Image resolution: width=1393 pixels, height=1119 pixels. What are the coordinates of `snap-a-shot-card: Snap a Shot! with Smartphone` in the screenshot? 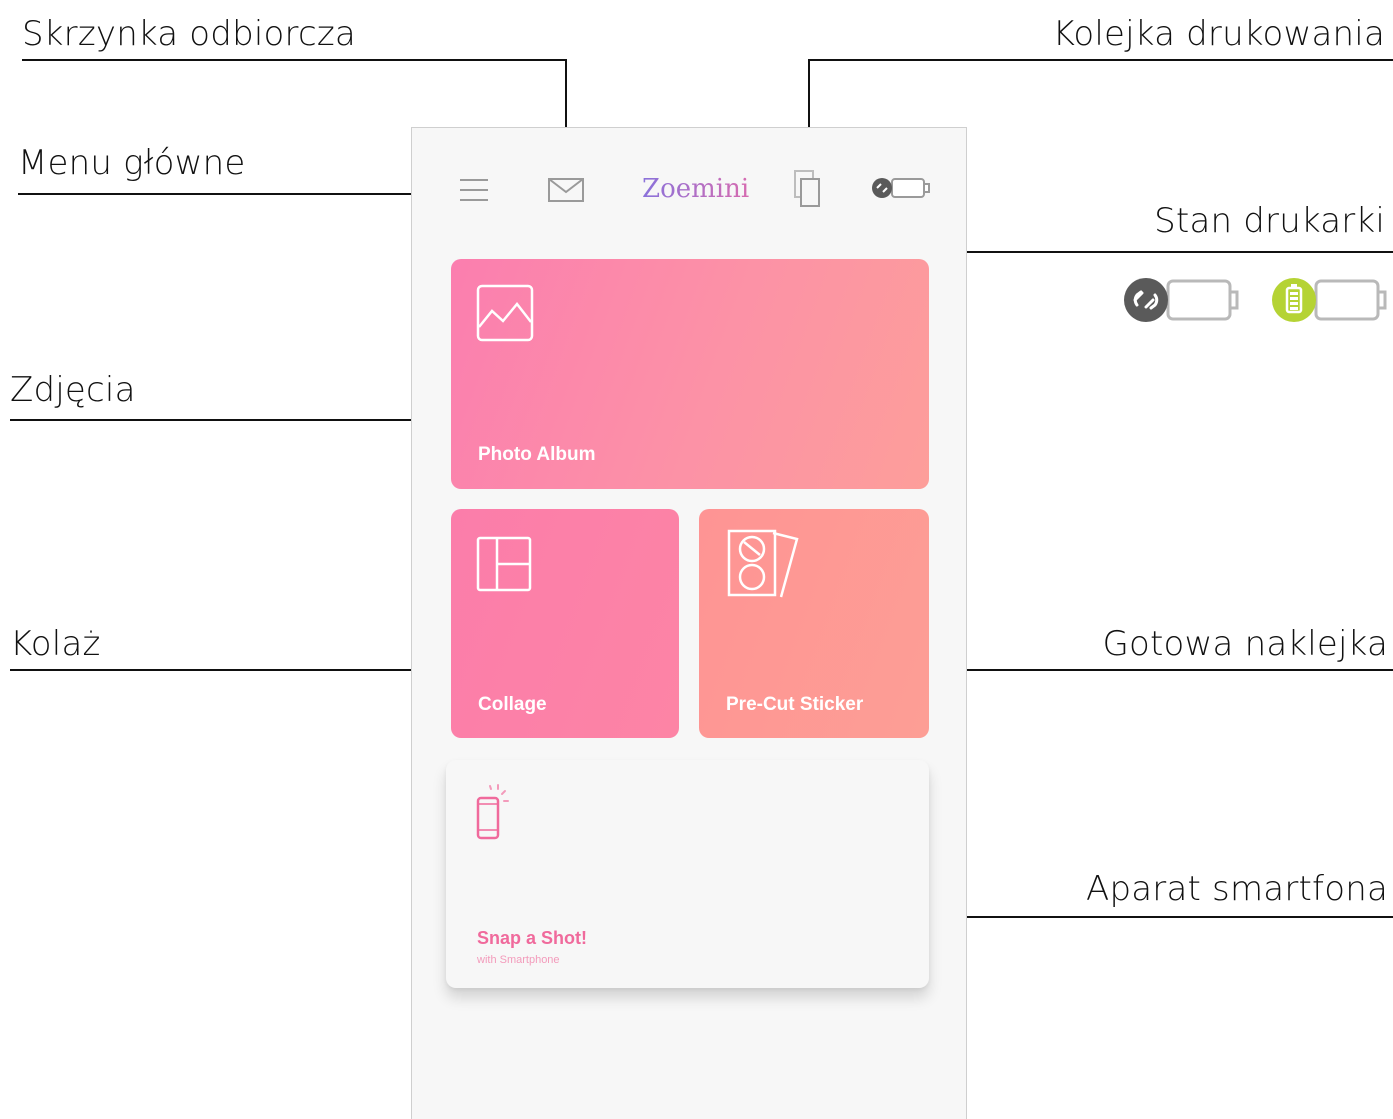 It's located at (687, 874).